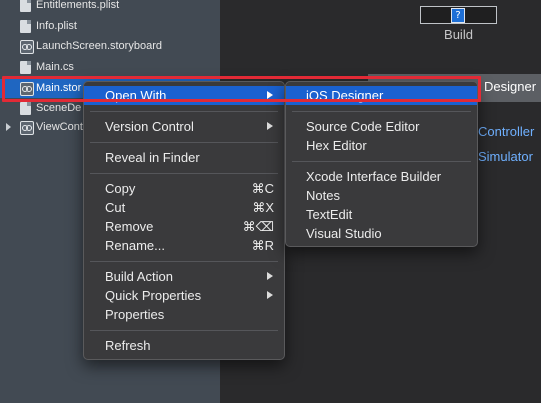  I want to click on highlight-annotation, so click(241, 89).